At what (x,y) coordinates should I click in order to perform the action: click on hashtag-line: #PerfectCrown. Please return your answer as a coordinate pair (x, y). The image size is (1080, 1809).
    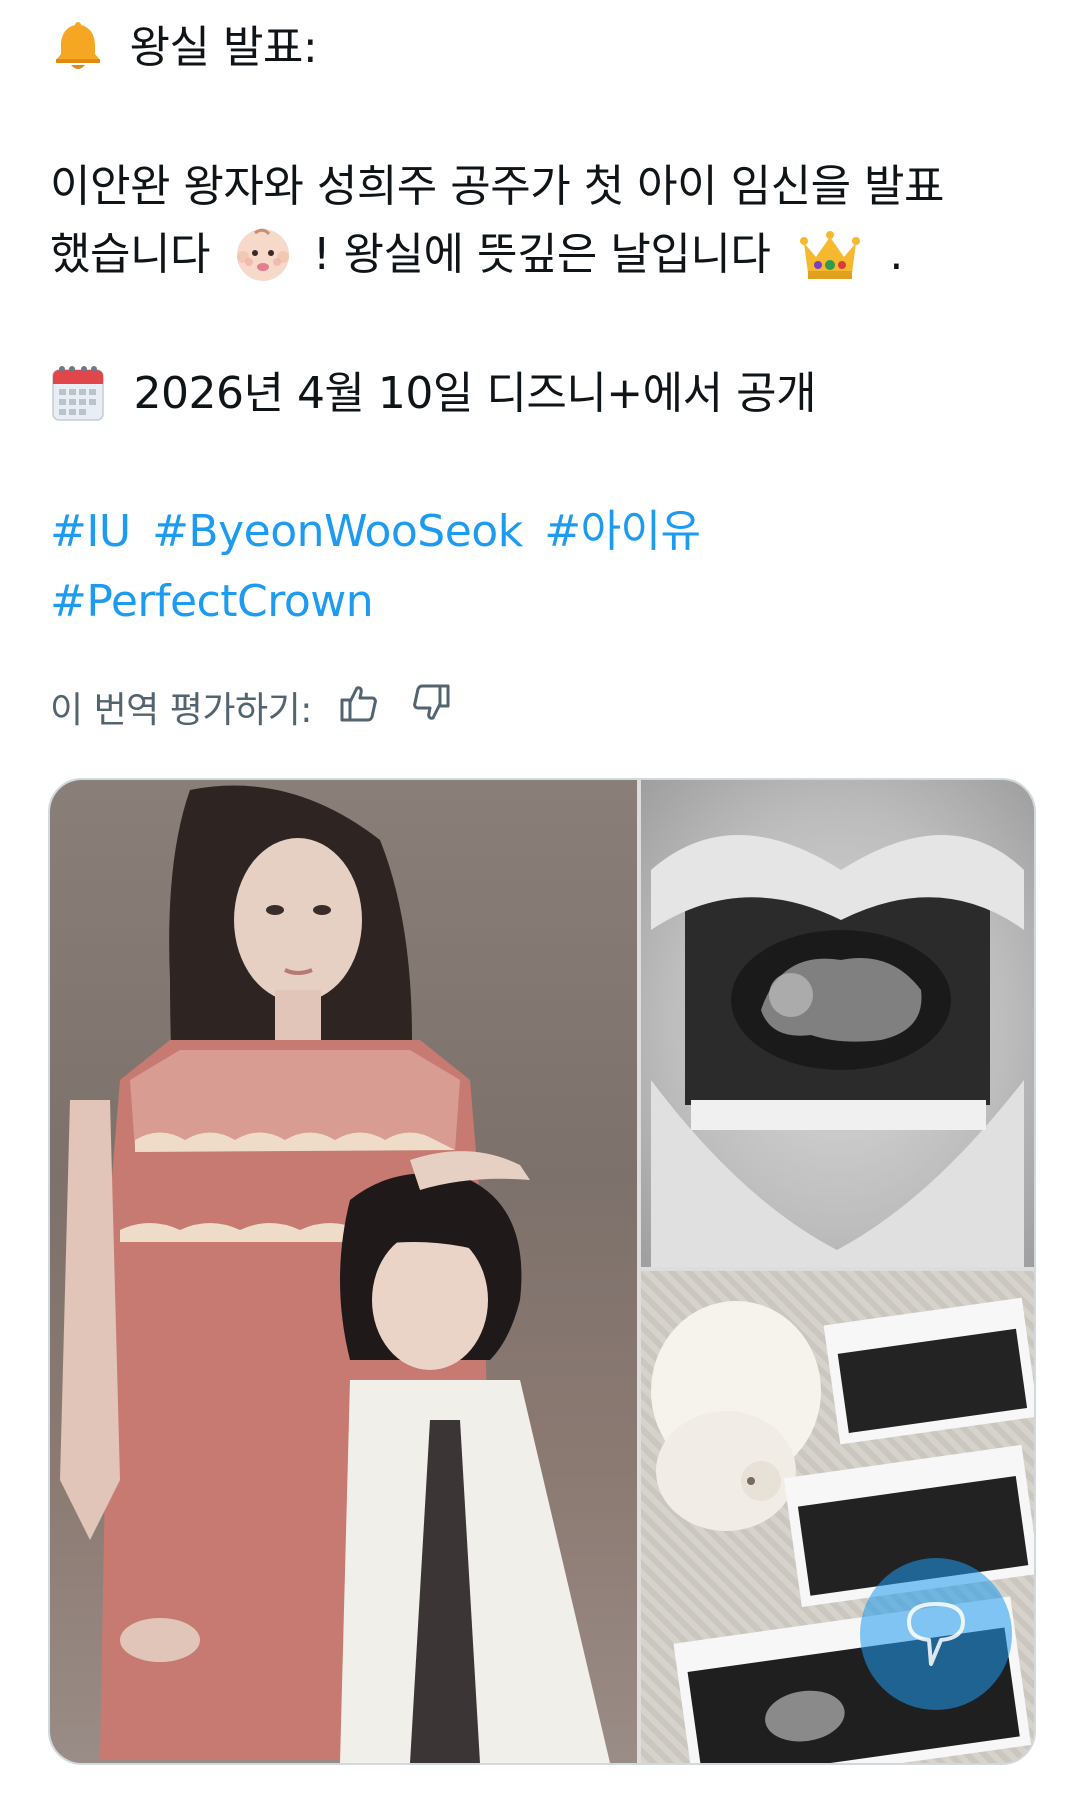
    Looking at the image, I should click on (212, 602).